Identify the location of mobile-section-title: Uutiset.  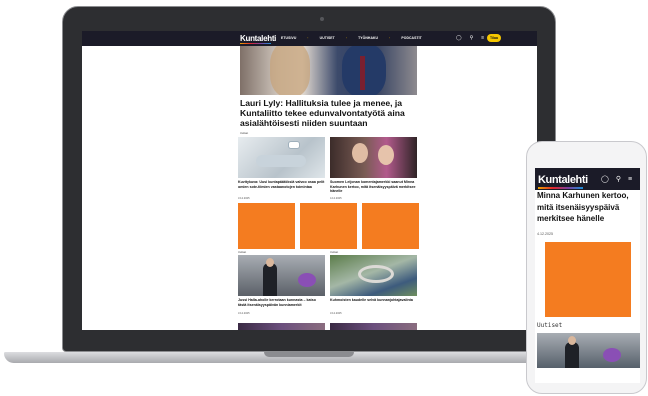
(550, 325).